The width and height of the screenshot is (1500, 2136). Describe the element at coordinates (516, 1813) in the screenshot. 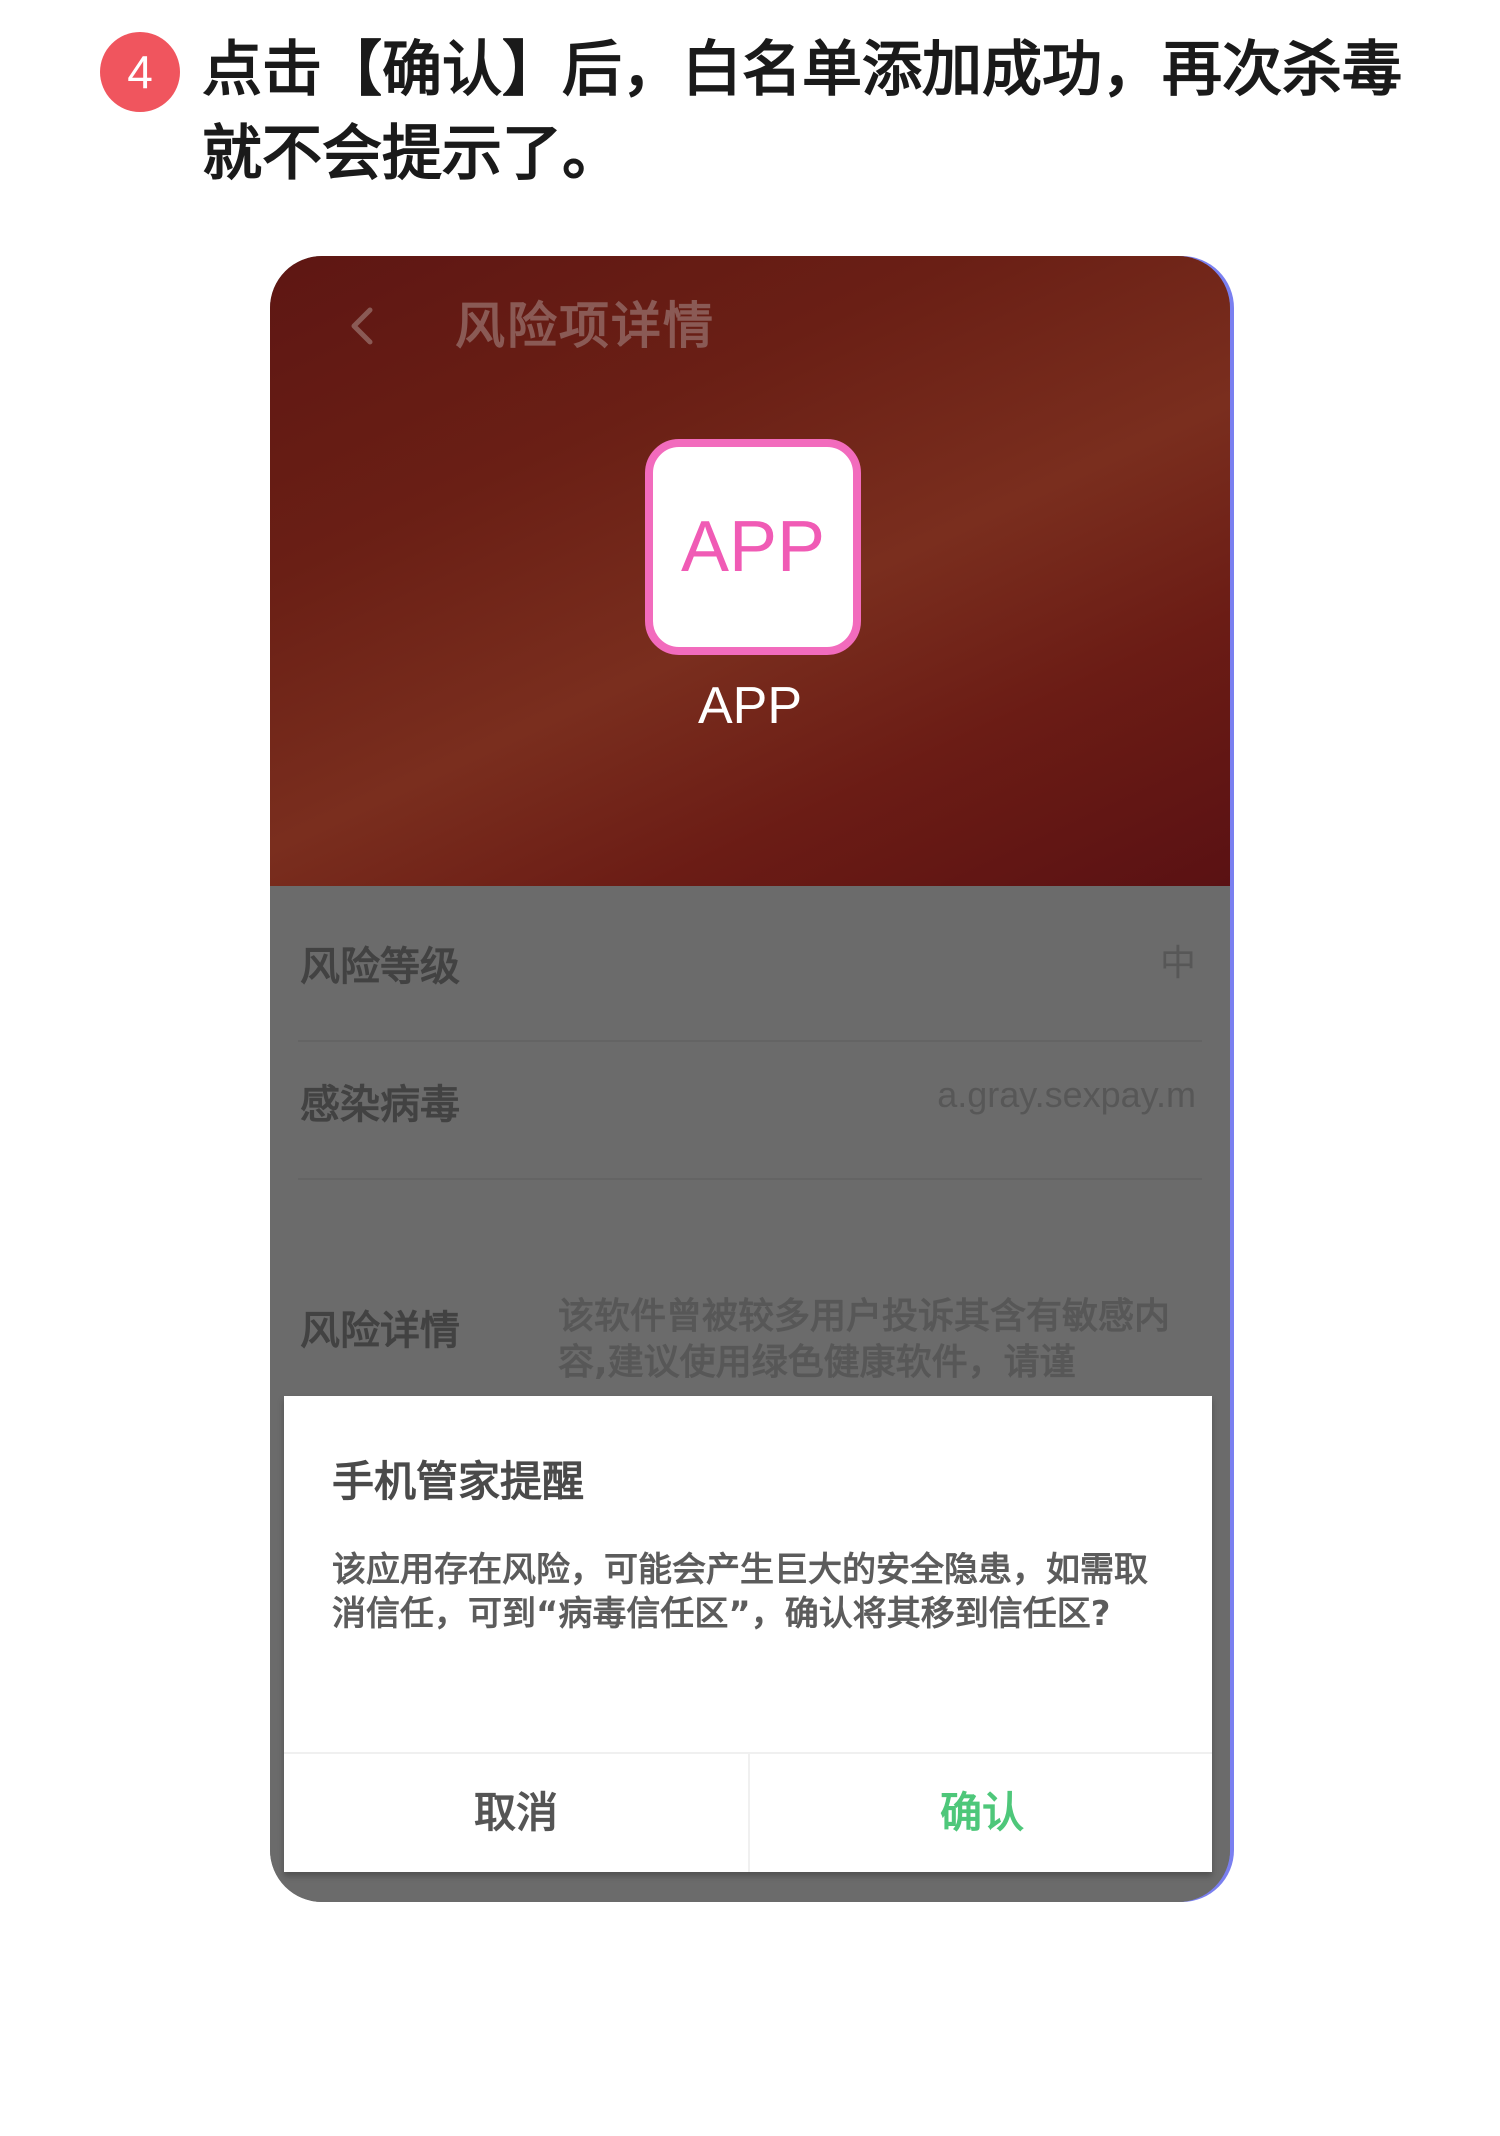

I see `cancel-button: 取消` at that location.